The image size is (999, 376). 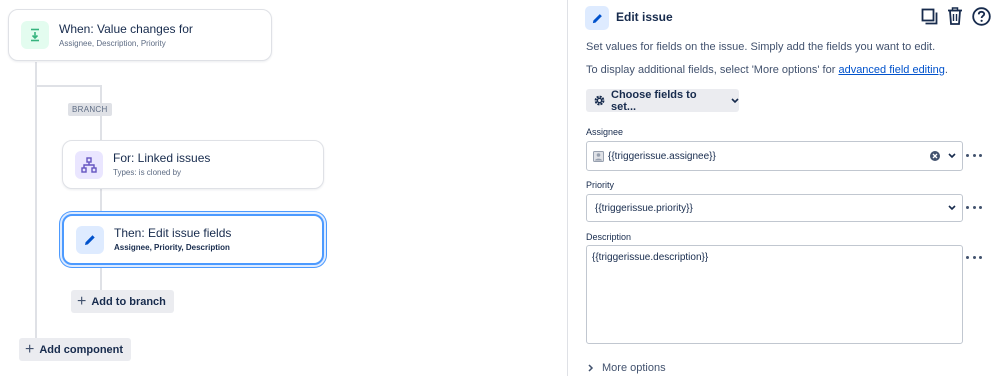 I want to click on assignee-field: {{triggerissue.assignee}}, so click(x=774, y=156).